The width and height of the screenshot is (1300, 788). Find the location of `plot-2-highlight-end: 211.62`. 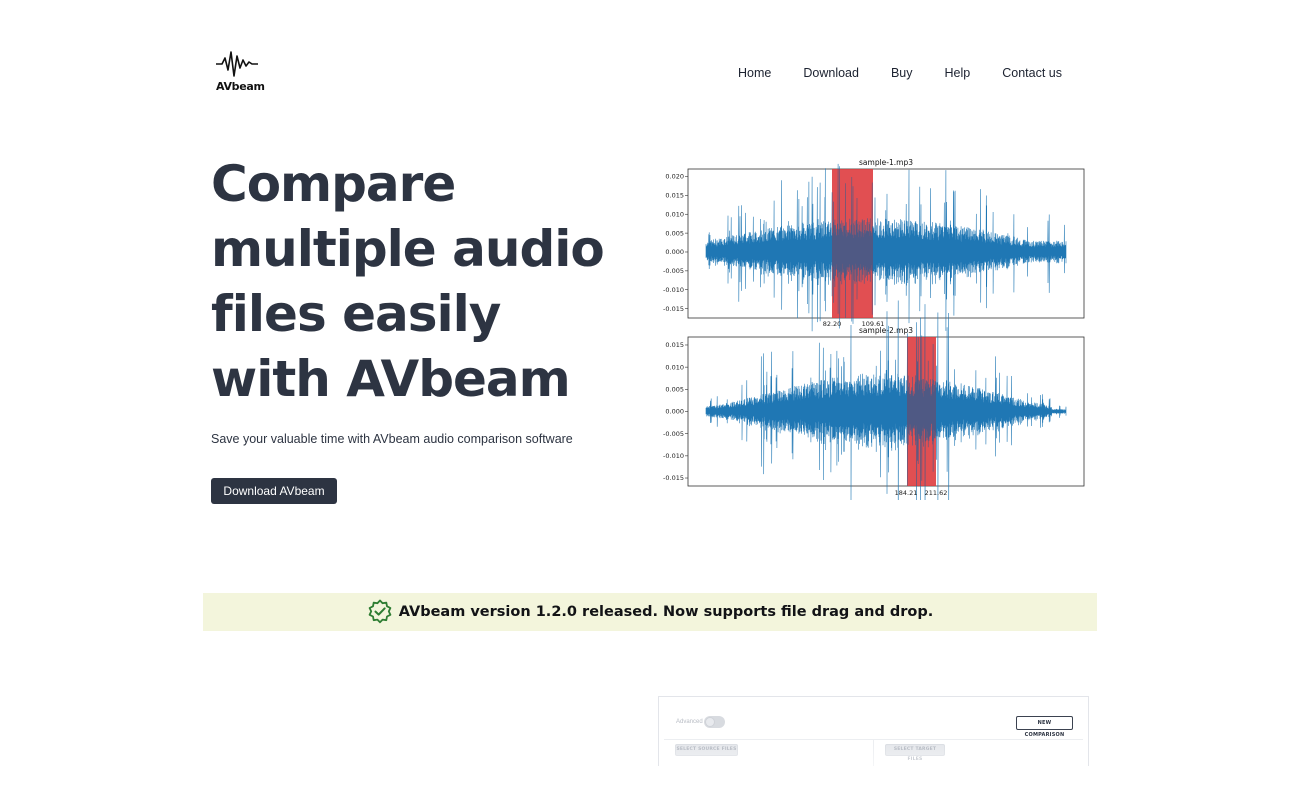

plot-2-highlight-end: 211.62 is located at coordinates (936, 493).